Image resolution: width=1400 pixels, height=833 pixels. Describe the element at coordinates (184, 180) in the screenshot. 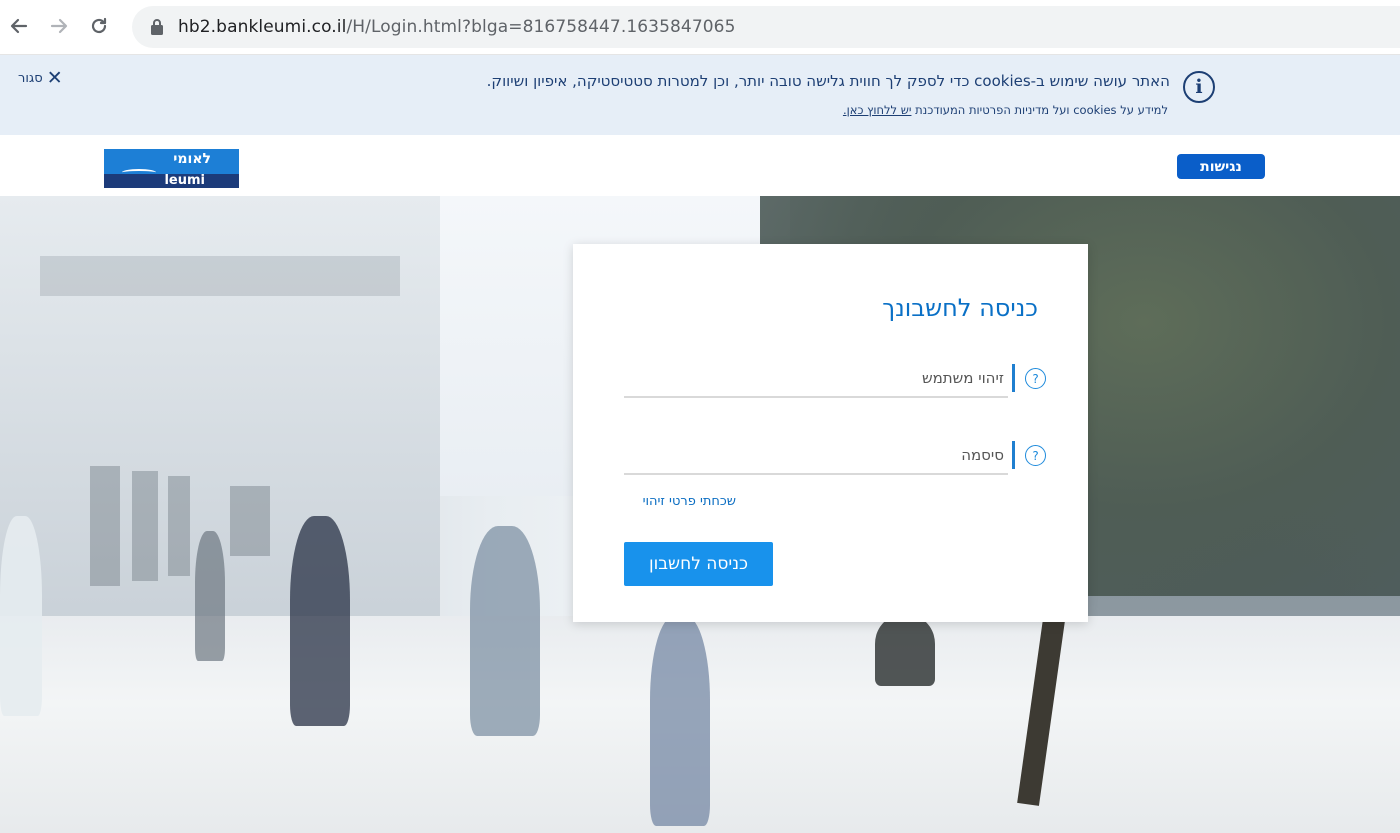

I see `logo-english-text: leumi` at that location.